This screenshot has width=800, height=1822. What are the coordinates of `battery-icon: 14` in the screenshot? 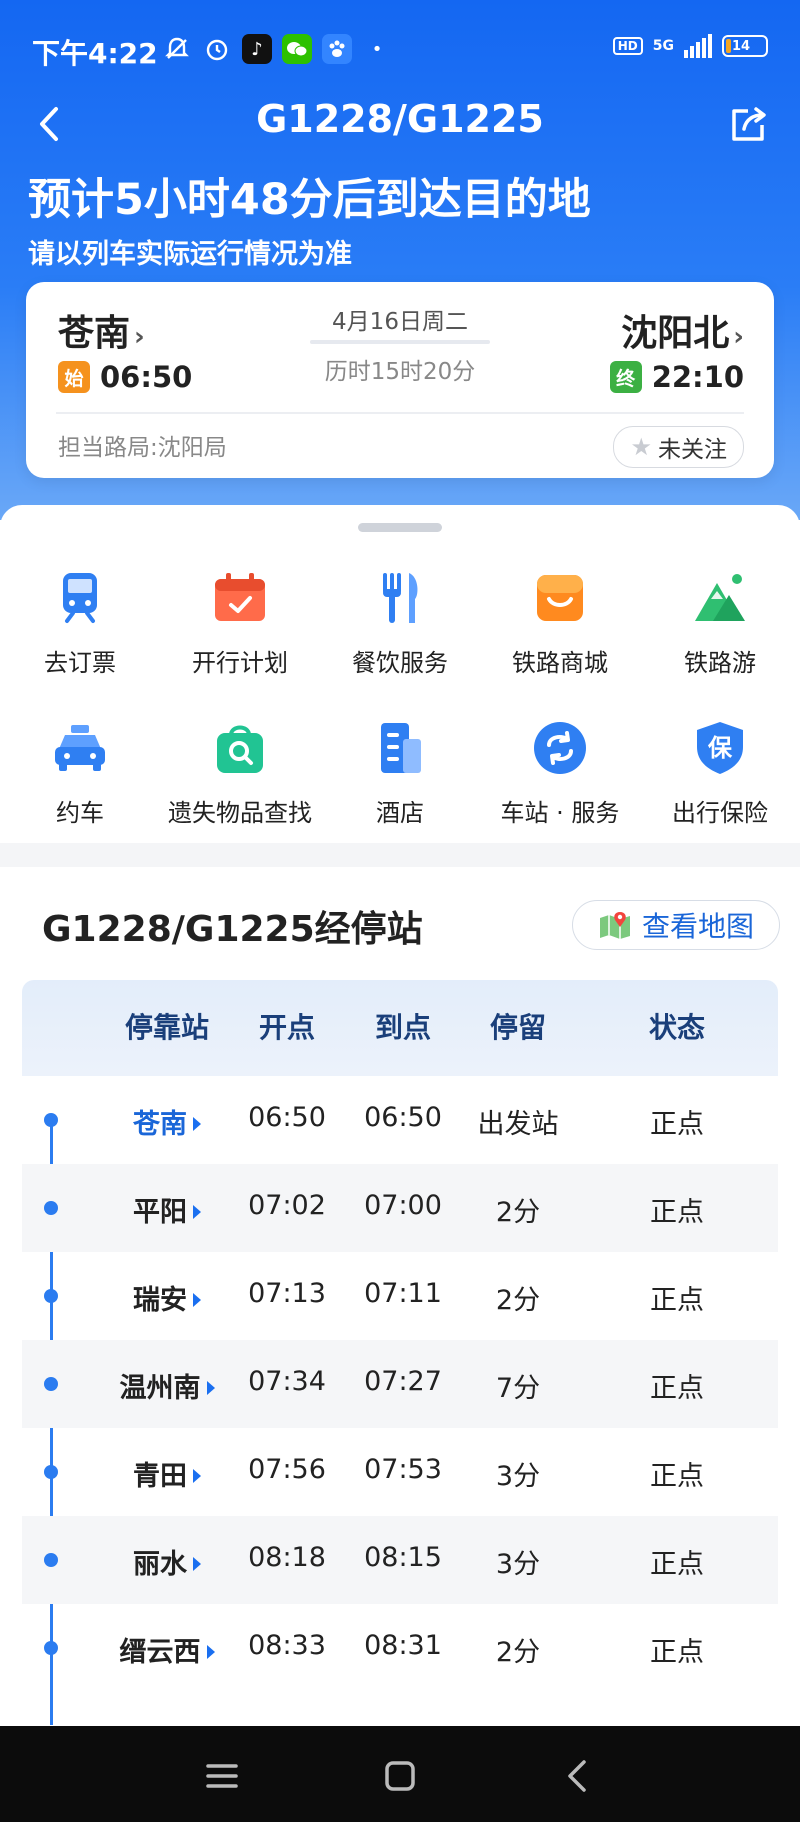 It's located at (745, 46).